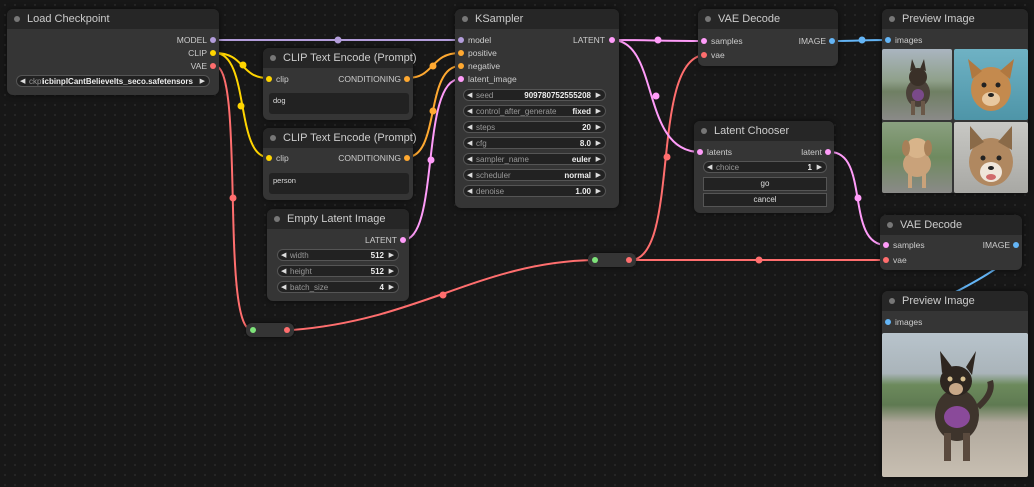  I want to click on node-header: Latent Chooser, so click(764, 131).